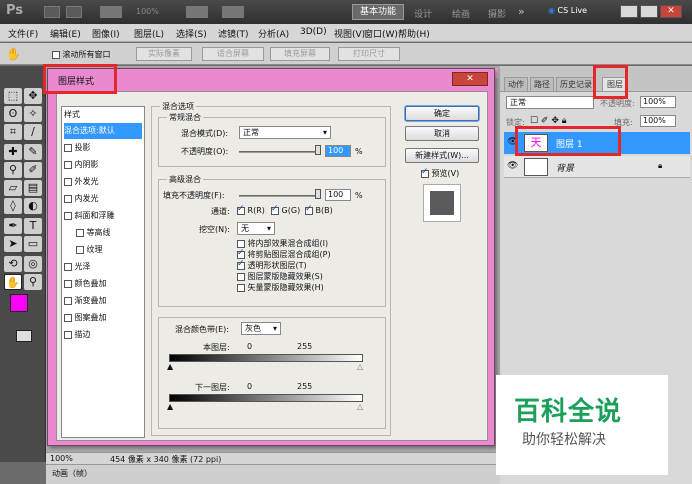  Describe the element at coordinates (170, 406) in the screenshot. I see `underlying-black-slider-icon: ▲` at that location.